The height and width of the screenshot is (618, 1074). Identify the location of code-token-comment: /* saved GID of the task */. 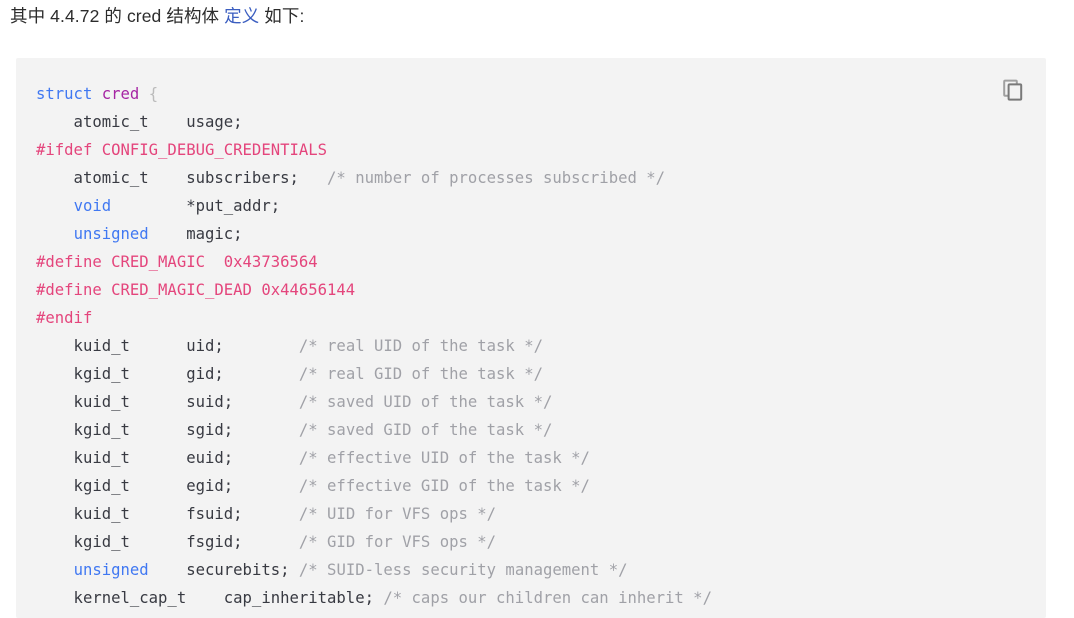
(425, 430).